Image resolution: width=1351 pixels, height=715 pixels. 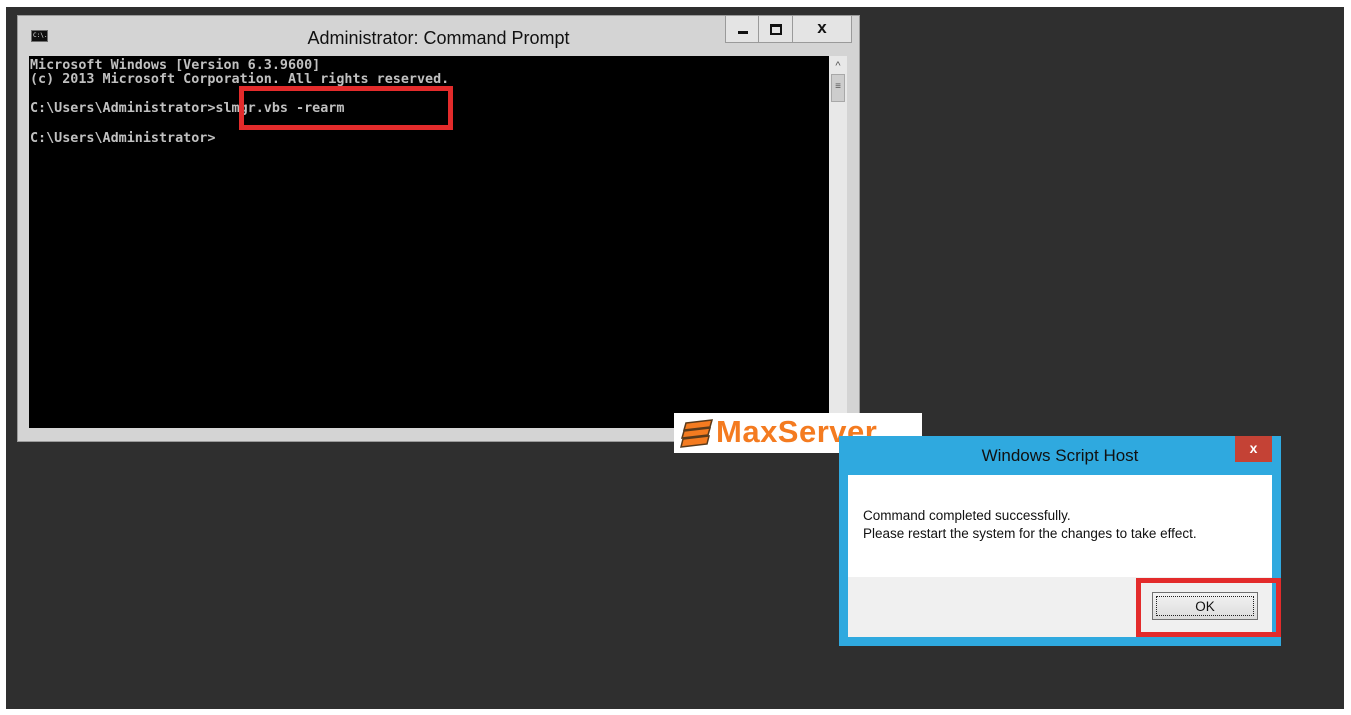 I want to click on command-highlight-box, so click(x=346, y=108).